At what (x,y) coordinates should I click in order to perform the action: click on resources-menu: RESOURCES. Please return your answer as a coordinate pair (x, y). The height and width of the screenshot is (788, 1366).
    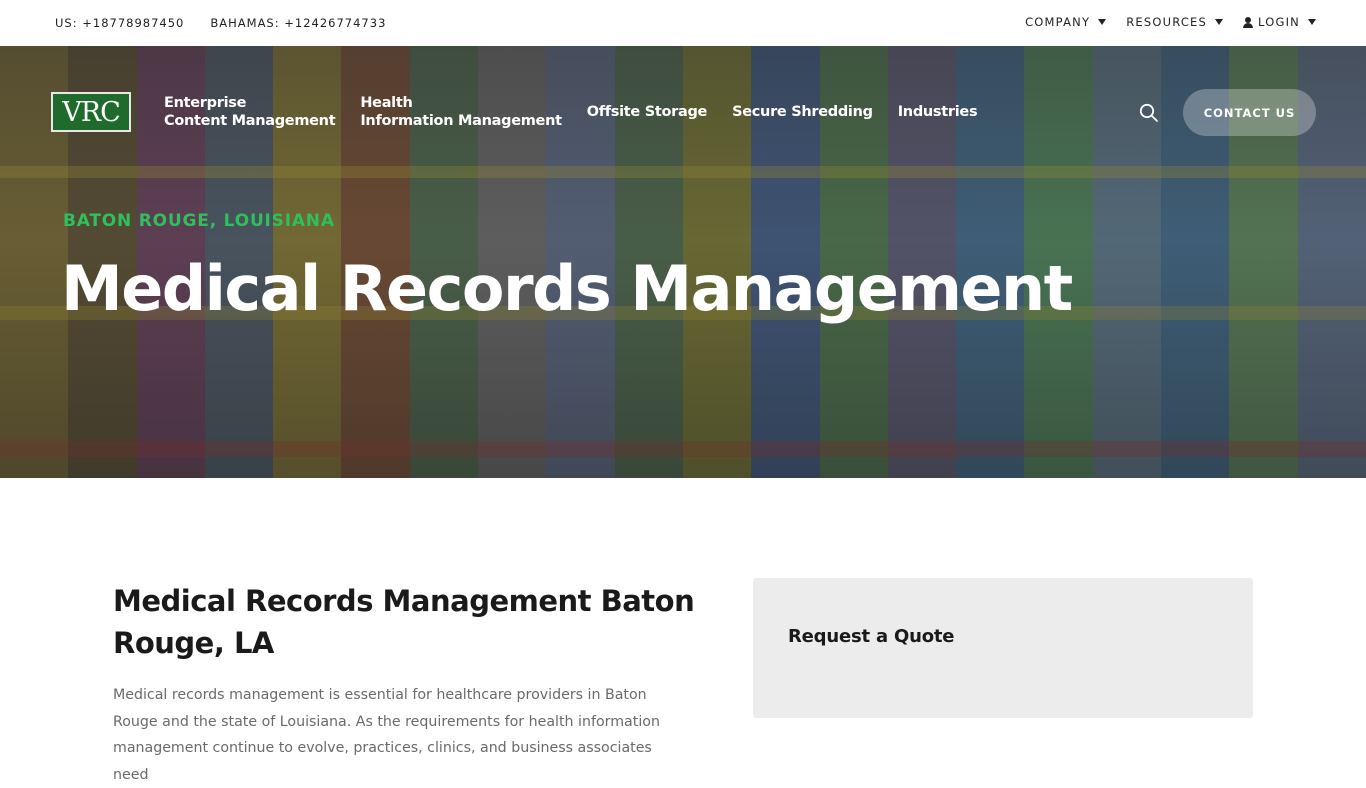
    Looking at the image, I should click on (1175, 22).